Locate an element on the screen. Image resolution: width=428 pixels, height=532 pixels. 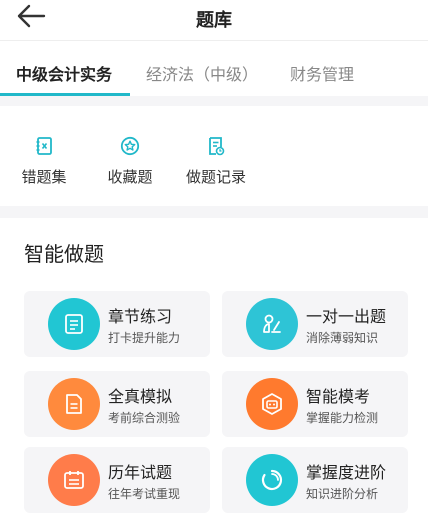
past-exams-card: 历年试题 往年考试重现 is located at coordinates (117, 480).